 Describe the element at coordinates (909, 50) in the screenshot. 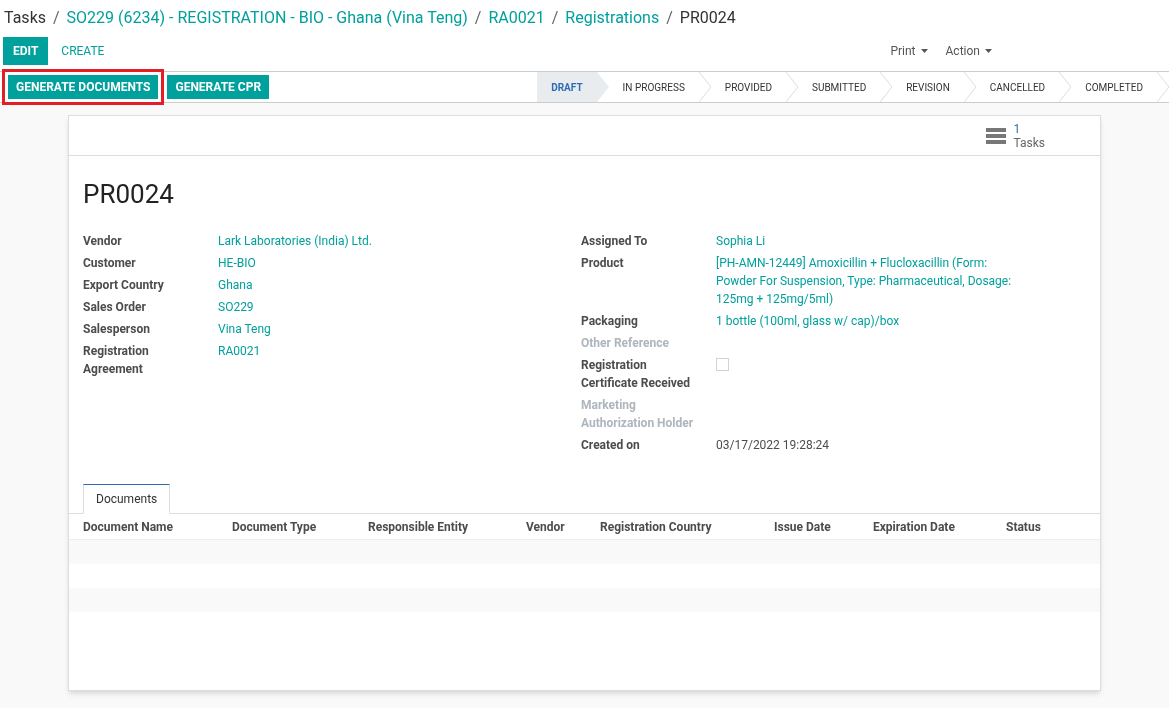

I see `dropdown-menu-button: Print` at that location.